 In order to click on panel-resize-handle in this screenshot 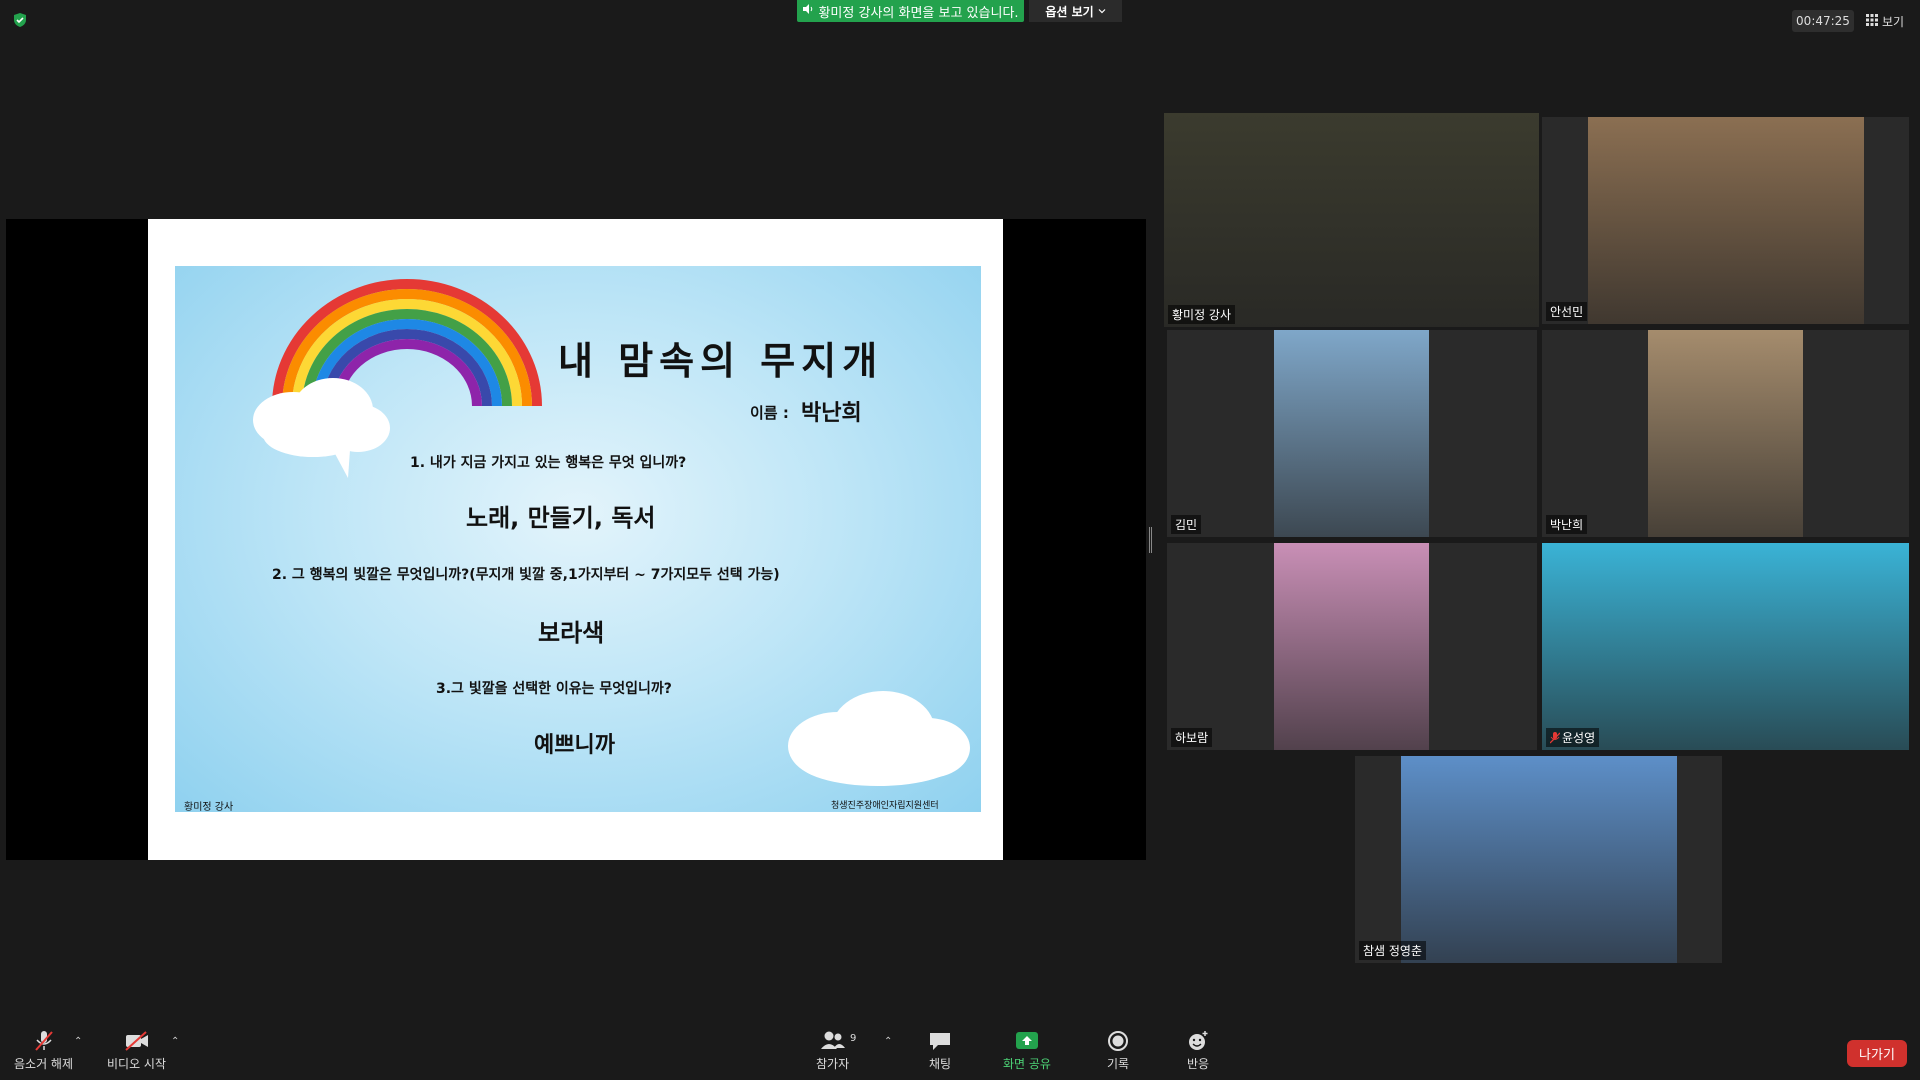, I will do `click(1150, 540)`.